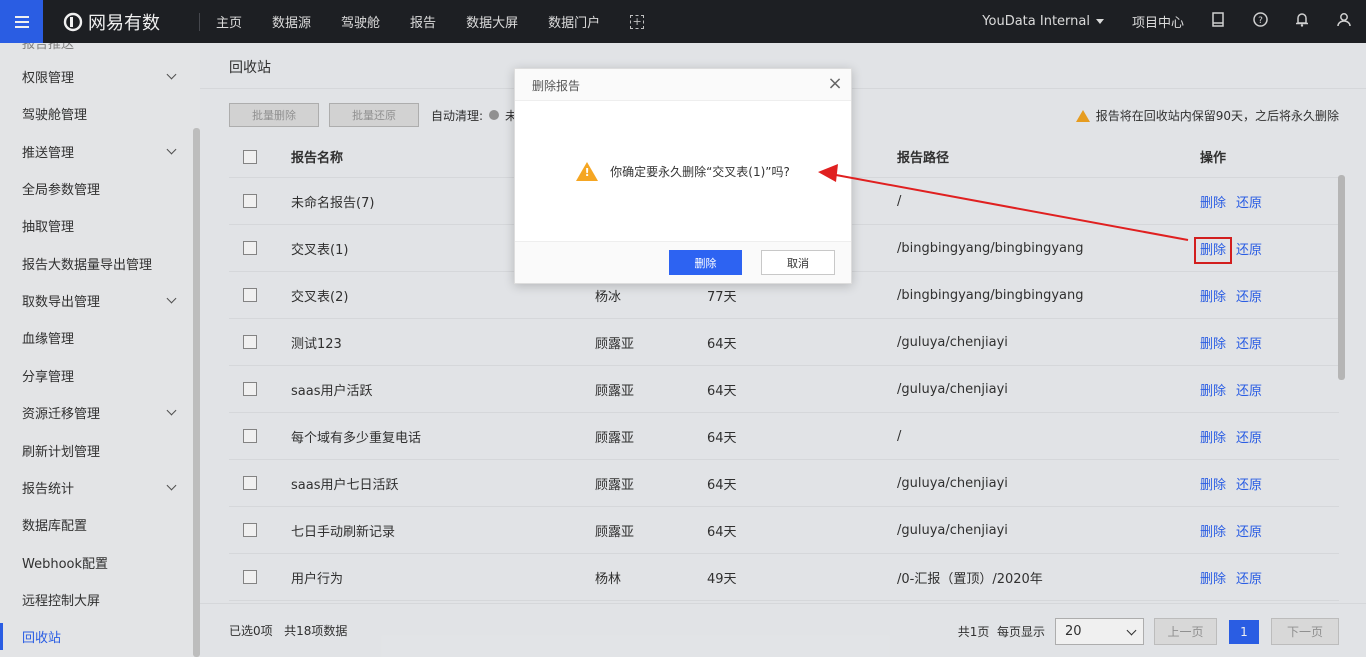 The image size is (1366, 657). I want to click on dialog-header: 删除报告 ×, so click(683, 85).